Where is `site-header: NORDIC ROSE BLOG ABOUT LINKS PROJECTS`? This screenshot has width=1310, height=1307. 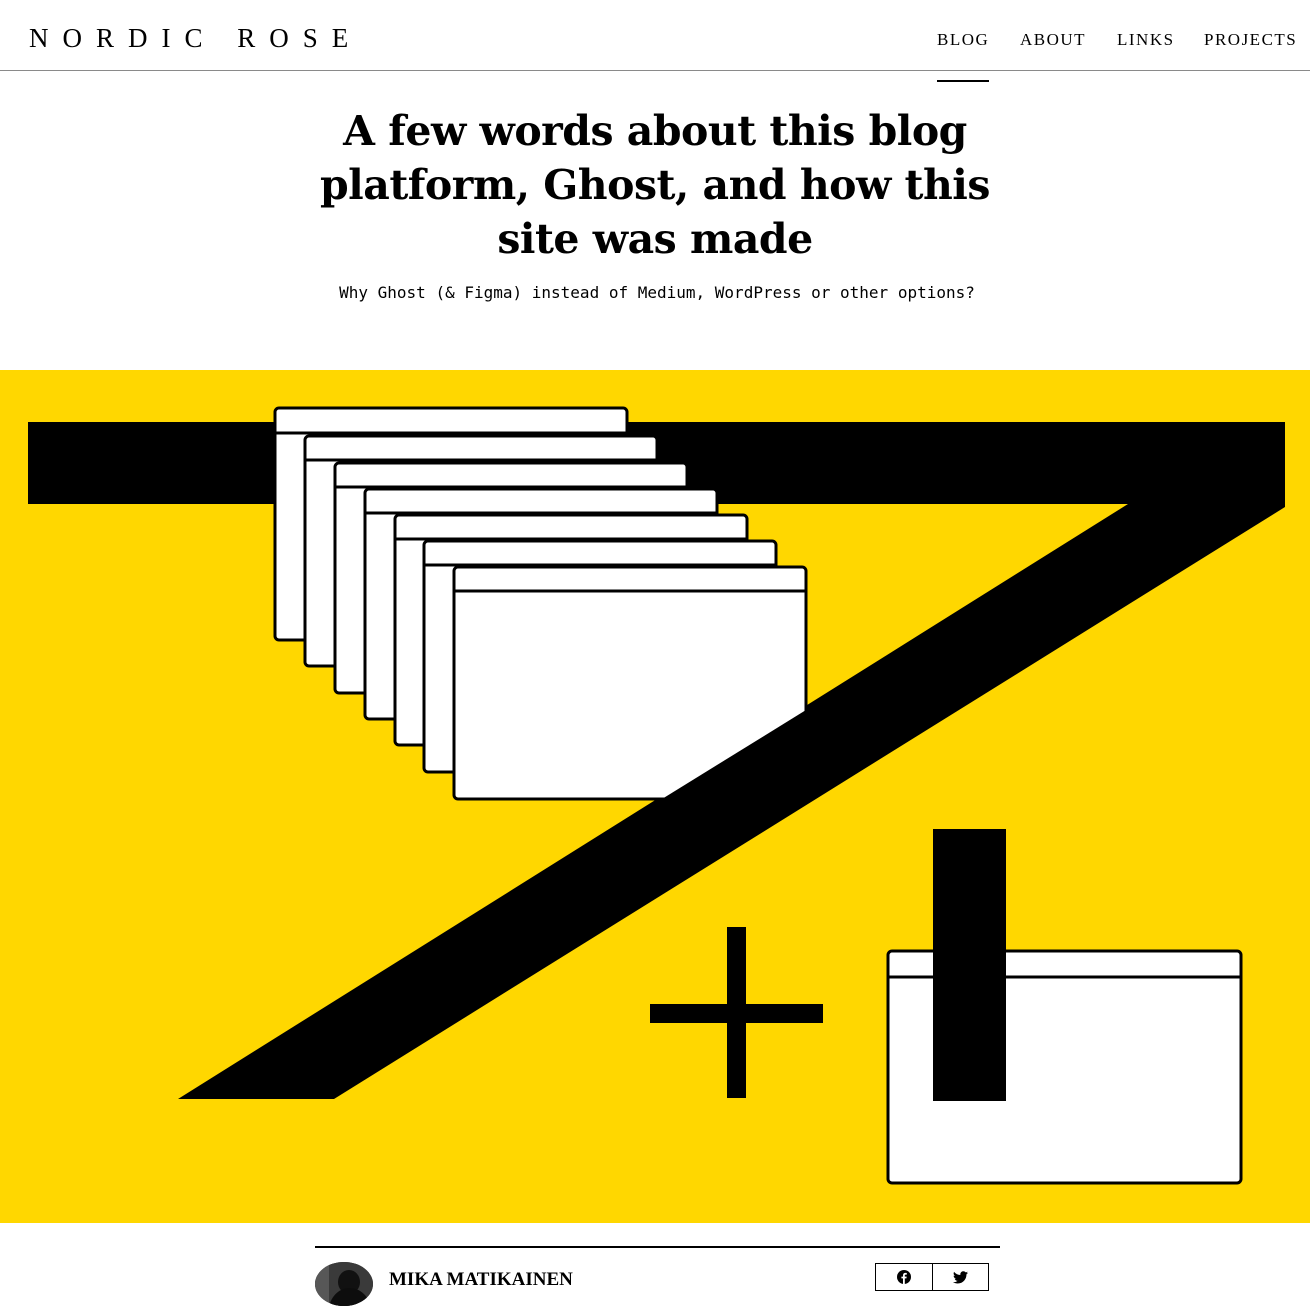 site-header: NORDIC ROSE BLOG ABOUT LINKS PROJECTS is located at coordinates (655, 35).